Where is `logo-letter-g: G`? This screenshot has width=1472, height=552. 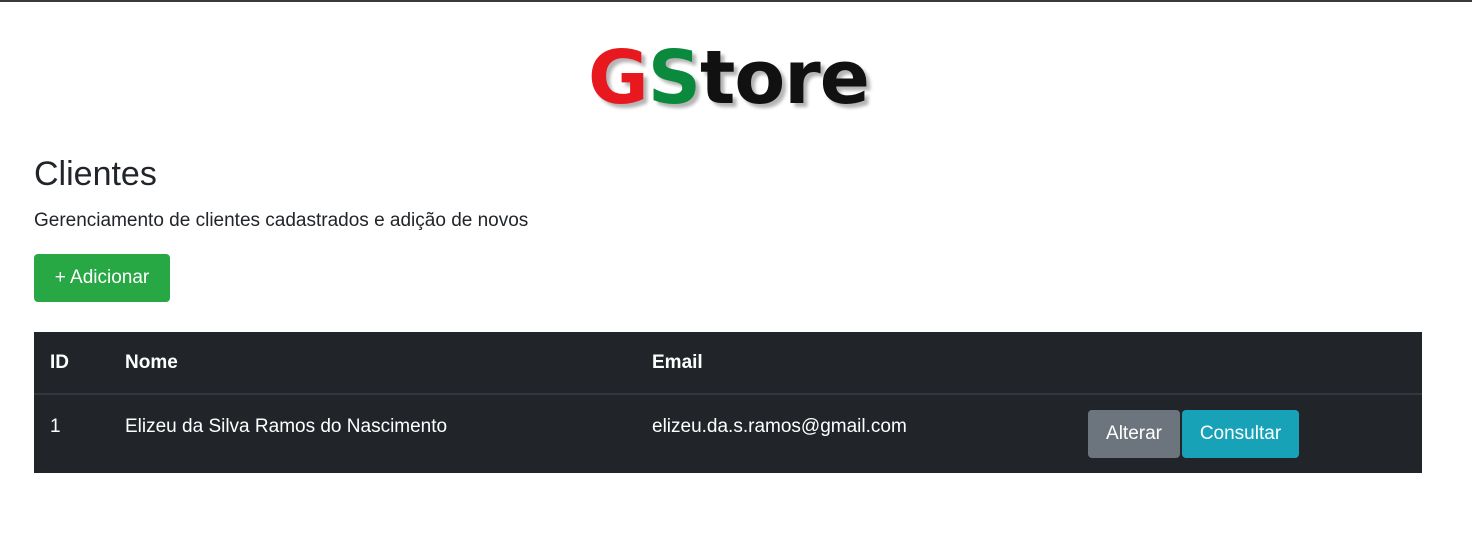 logo-letter-g: G is located at coordinates (618, 78).